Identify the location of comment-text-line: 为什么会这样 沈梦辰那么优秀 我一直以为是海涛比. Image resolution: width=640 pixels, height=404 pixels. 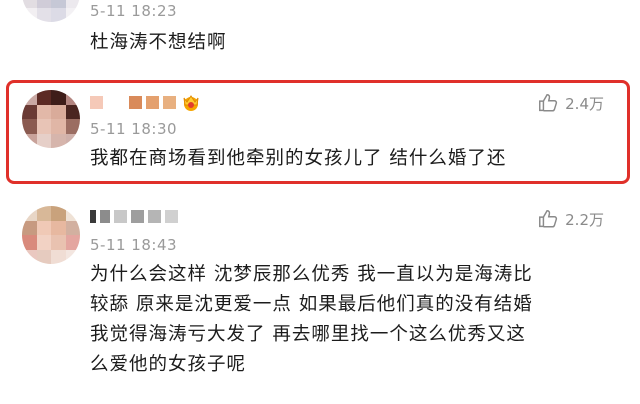
(311, 274).